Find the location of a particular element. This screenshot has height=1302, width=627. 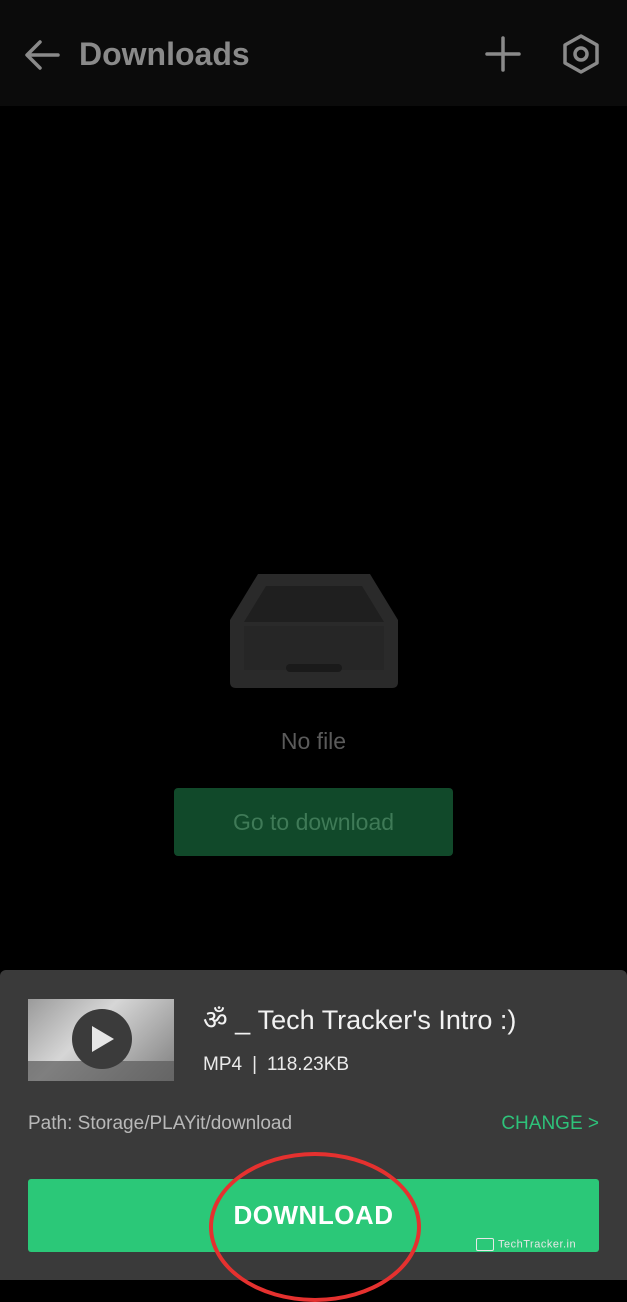

file-format: MP4 is located at coordinates (223, 1064).